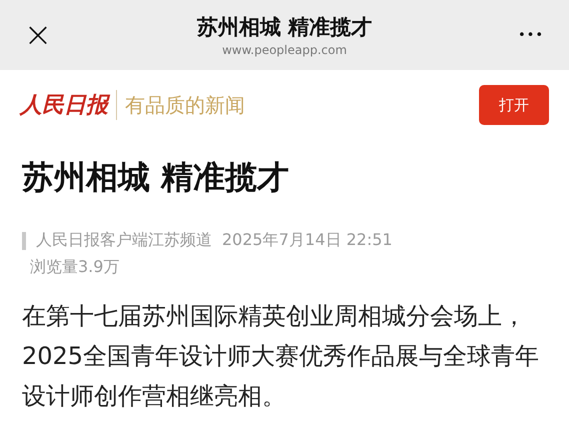  Describe the element at coordinates (38, 35) in the screenshot. I see `close-button: ×` at that location.